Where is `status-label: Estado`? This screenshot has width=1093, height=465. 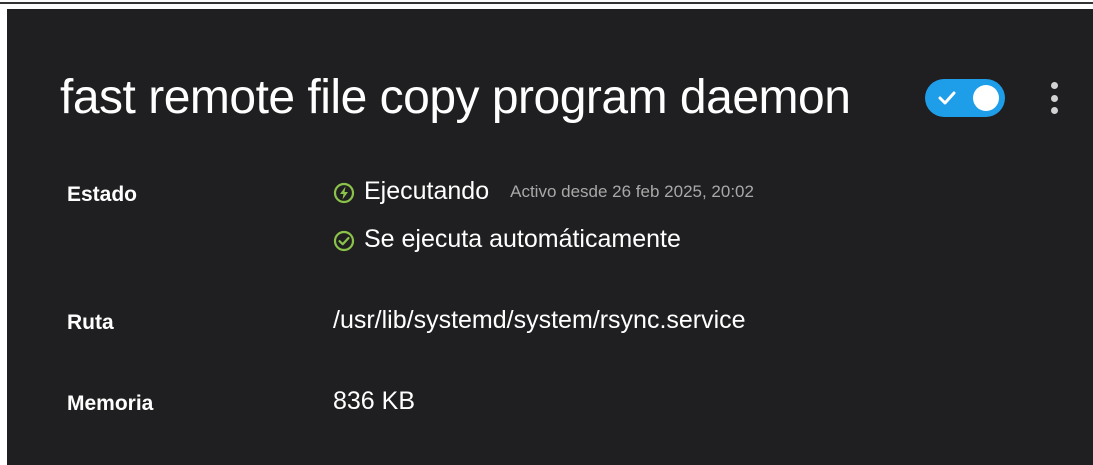 status-label: Estado is located at coordinates (102, 194).